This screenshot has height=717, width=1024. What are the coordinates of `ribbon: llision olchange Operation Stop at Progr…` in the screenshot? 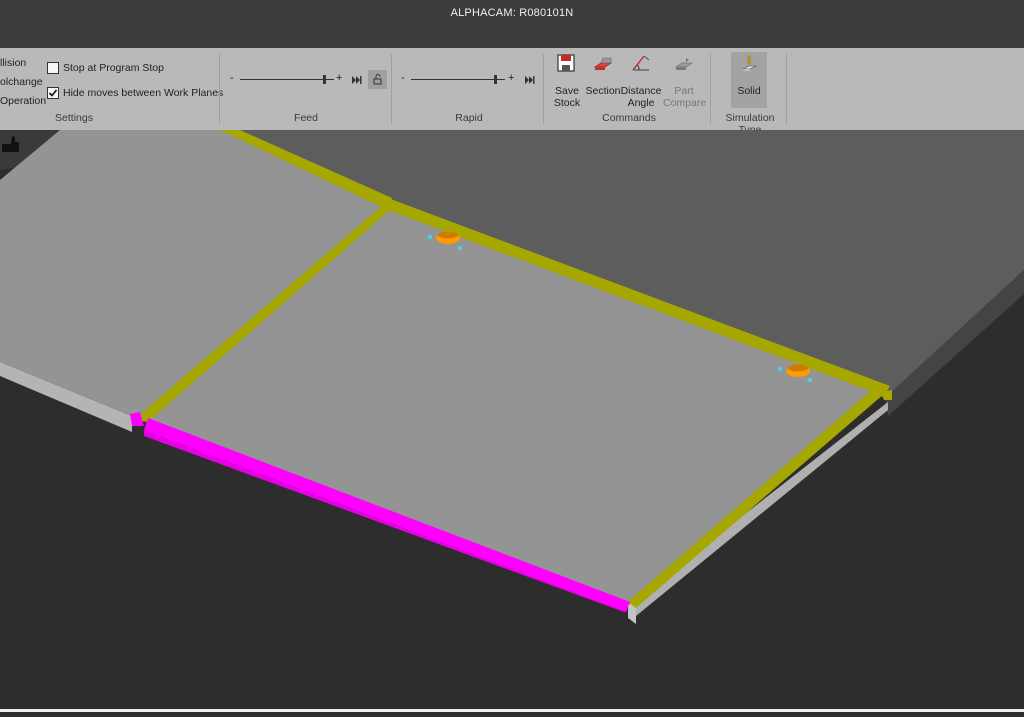 It's located at (512, 92).